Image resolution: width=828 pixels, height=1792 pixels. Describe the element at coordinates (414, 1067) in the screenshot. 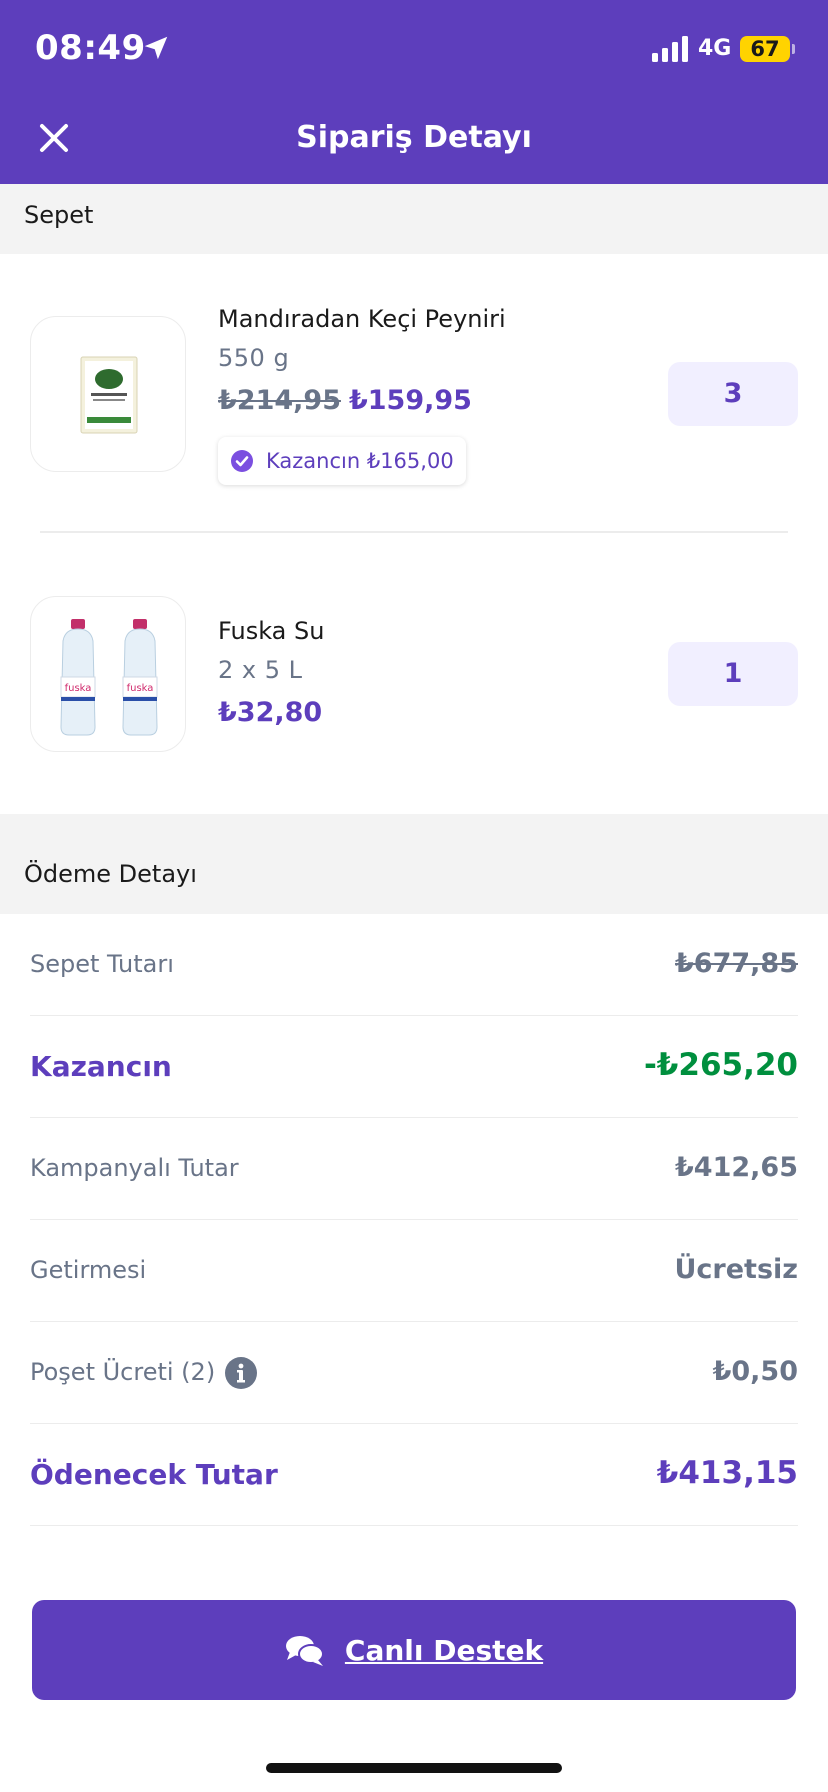

I see `payment-row-savings: Kazancın -₺265,20` at that location.